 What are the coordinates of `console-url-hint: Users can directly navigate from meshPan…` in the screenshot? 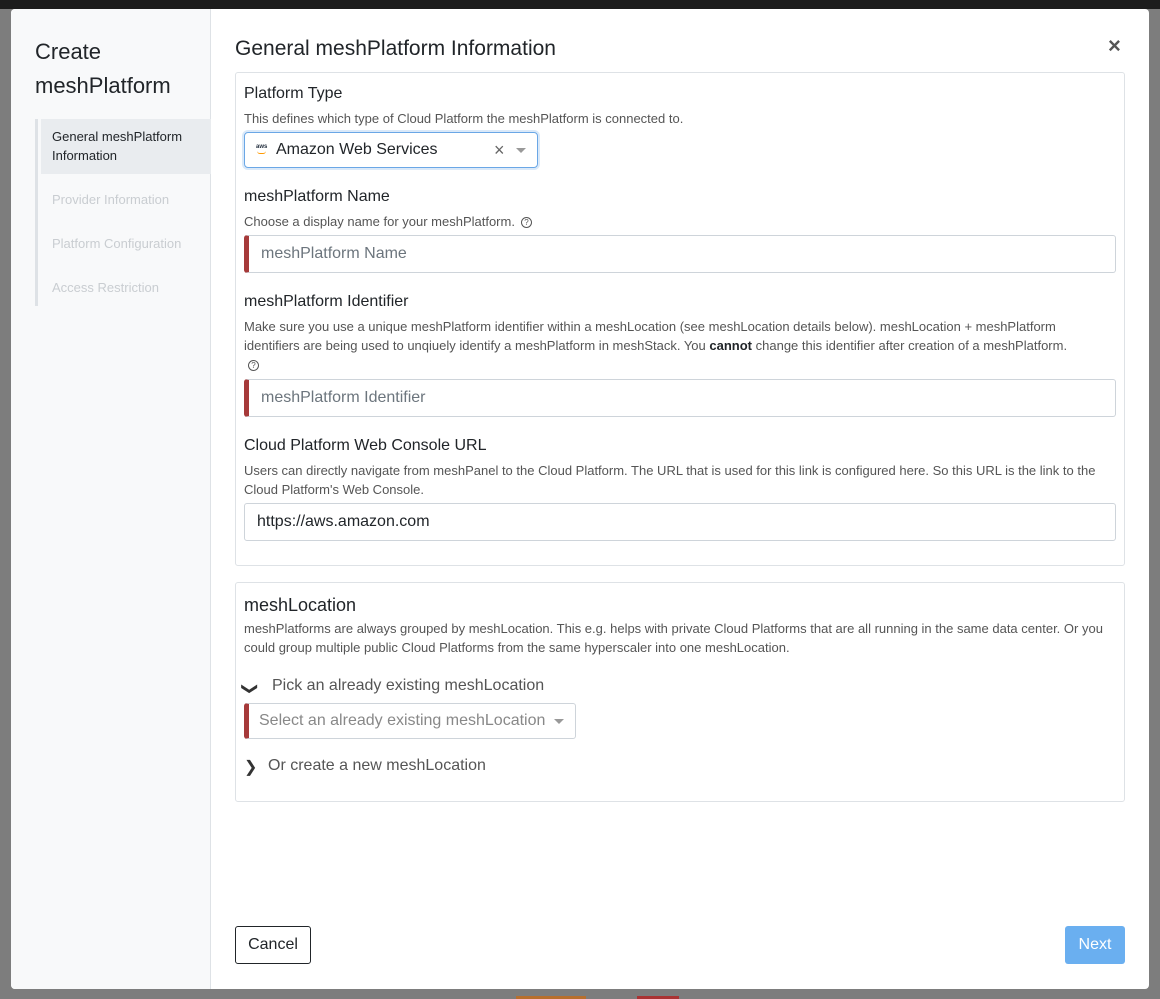 It's located at (670, 480).